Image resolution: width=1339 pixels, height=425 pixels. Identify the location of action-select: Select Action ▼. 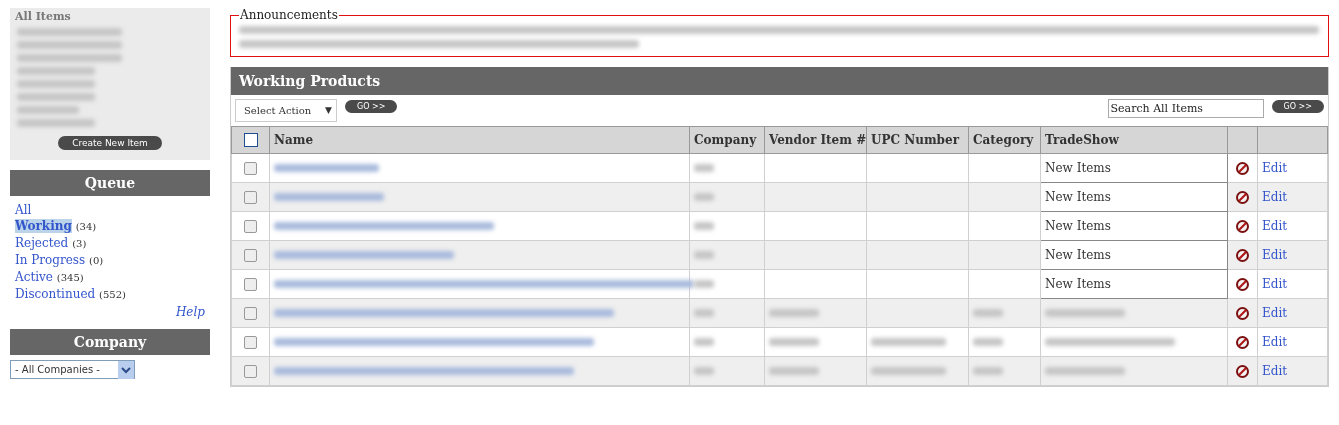
(286, 110).